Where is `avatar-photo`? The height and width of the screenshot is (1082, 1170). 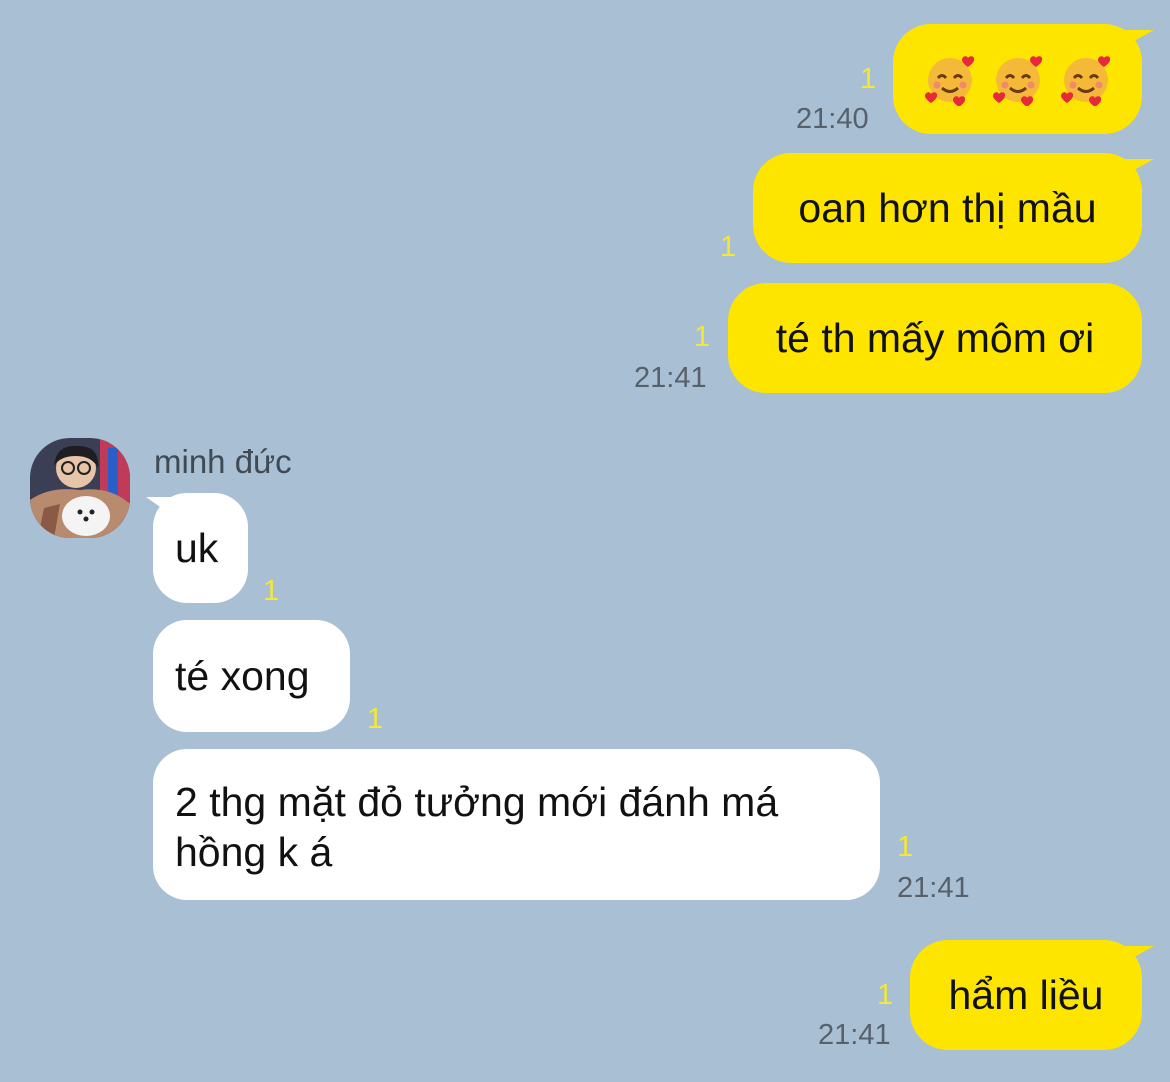
avatar-photo is located at coordinates (80, 488).